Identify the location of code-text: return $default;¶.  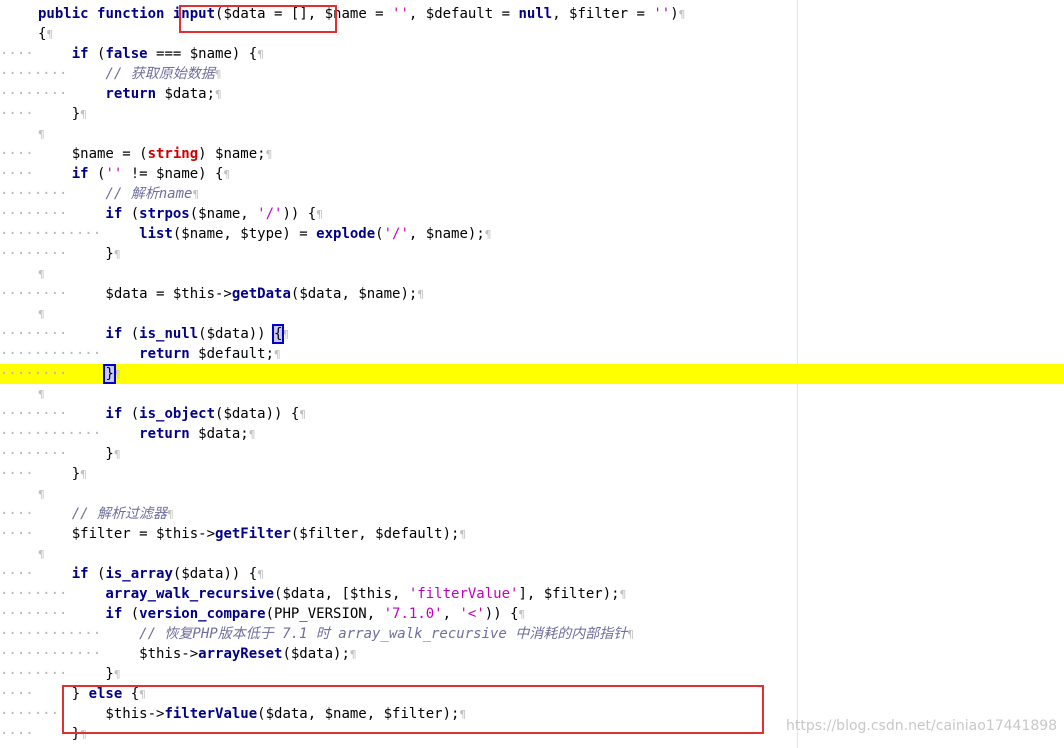
(159, 354).